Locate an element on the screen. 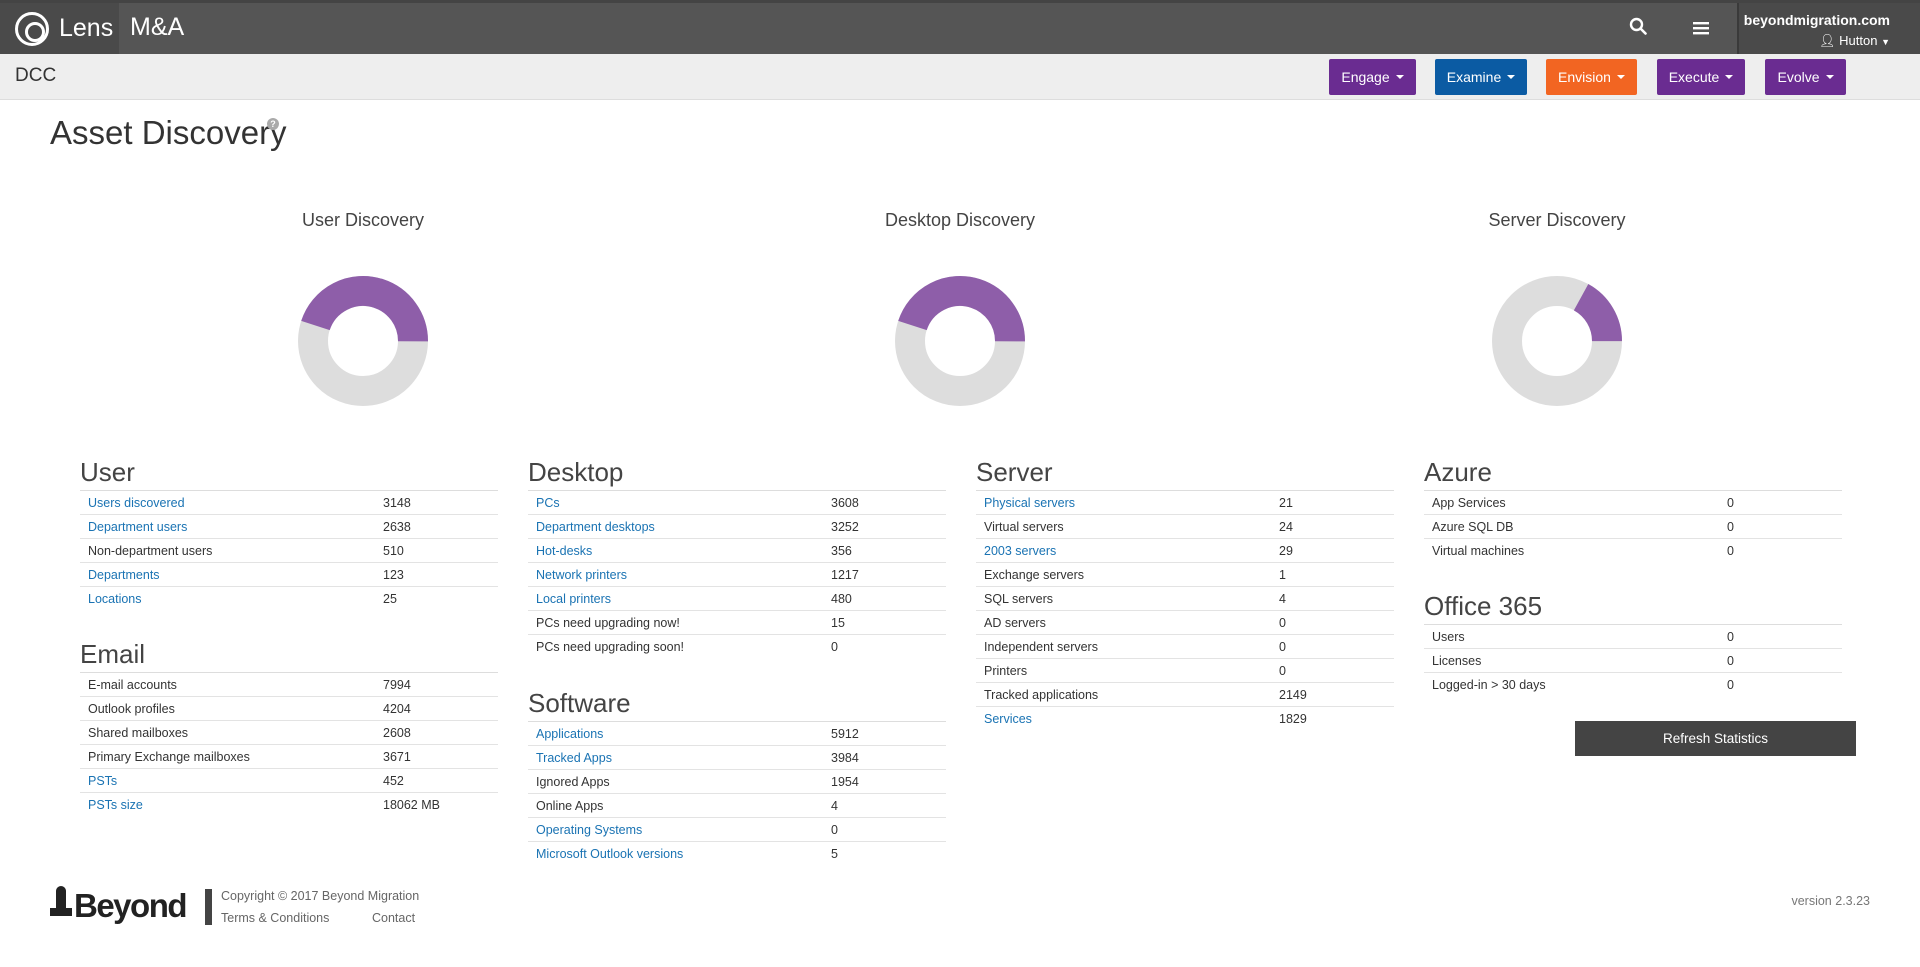  stat-label: Independent servers is located at coordinates (1041, 646).